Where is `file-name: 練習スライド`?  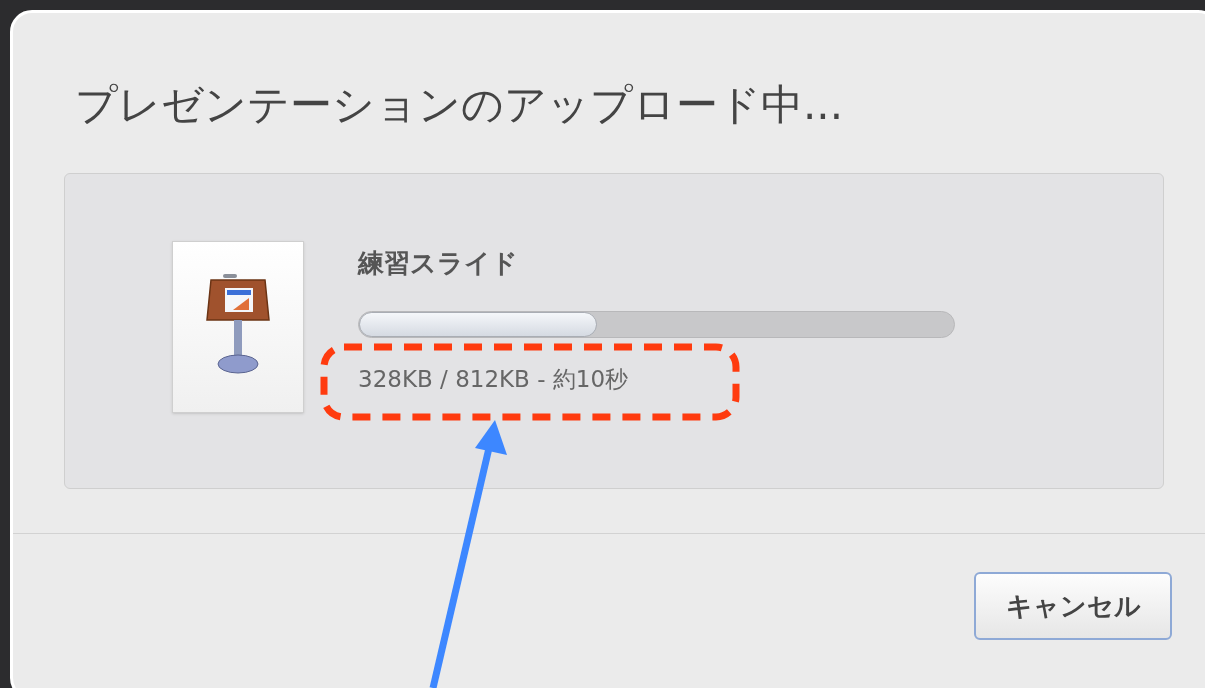 file-name: 練習スライド is located at coordinates (438, 263).